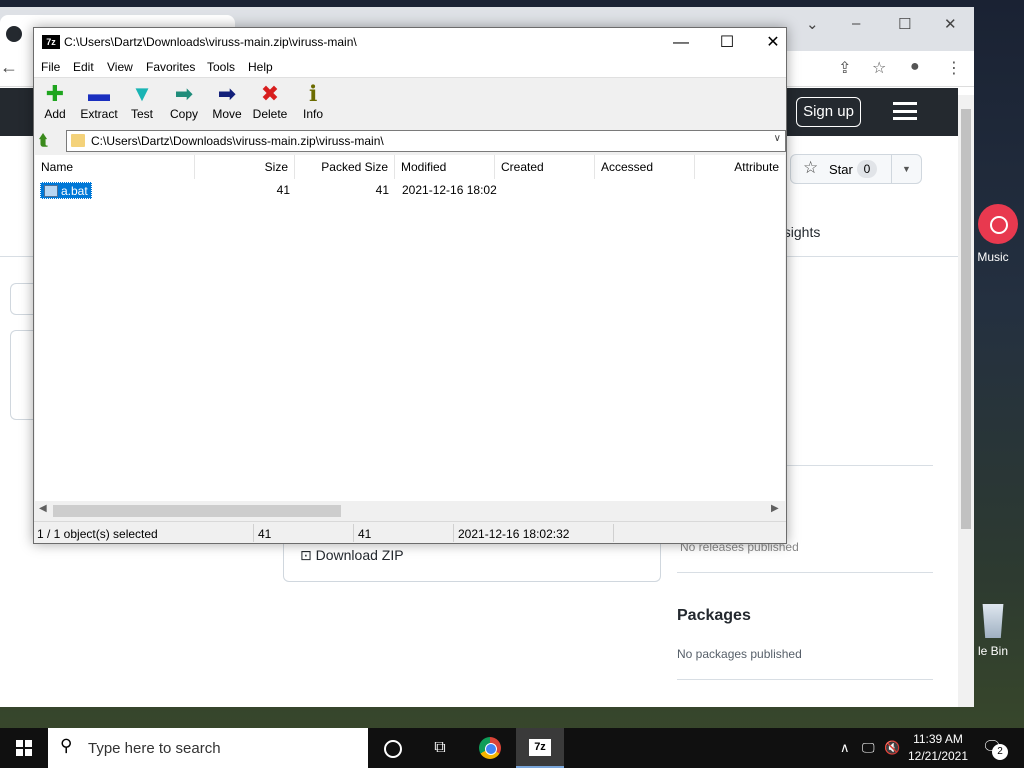  I want to click on search-placeholder: Type here to search, so click(154, 748).